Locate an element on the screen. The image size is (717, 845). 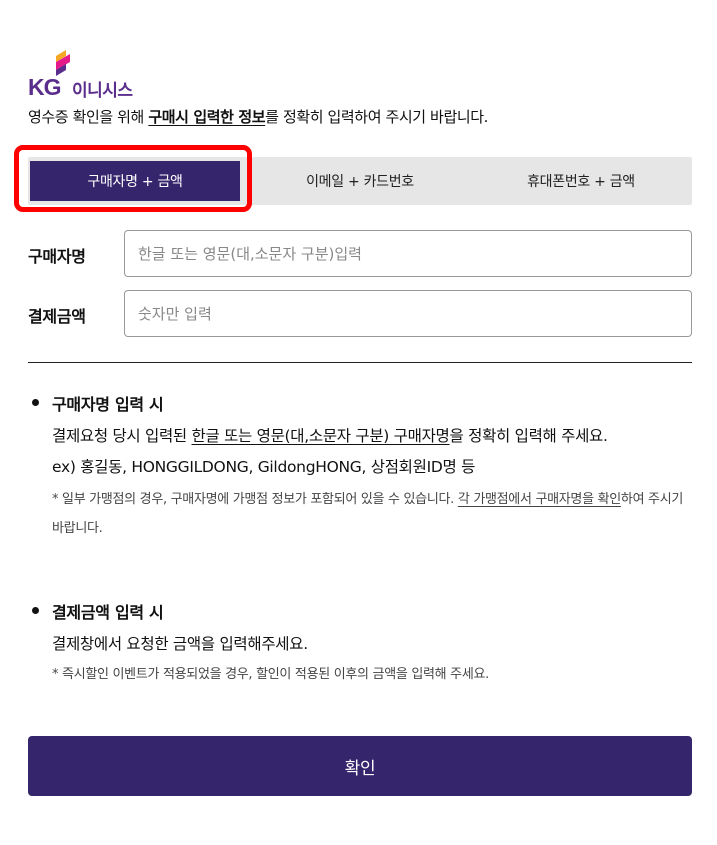
buyer-name-guide-title: 구매자명 입력 시 is located at coordinates (360, 403).